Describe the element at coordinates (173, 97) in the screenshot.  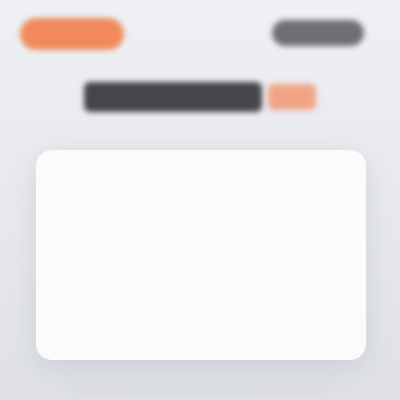
I see `headline-primary` at that location.